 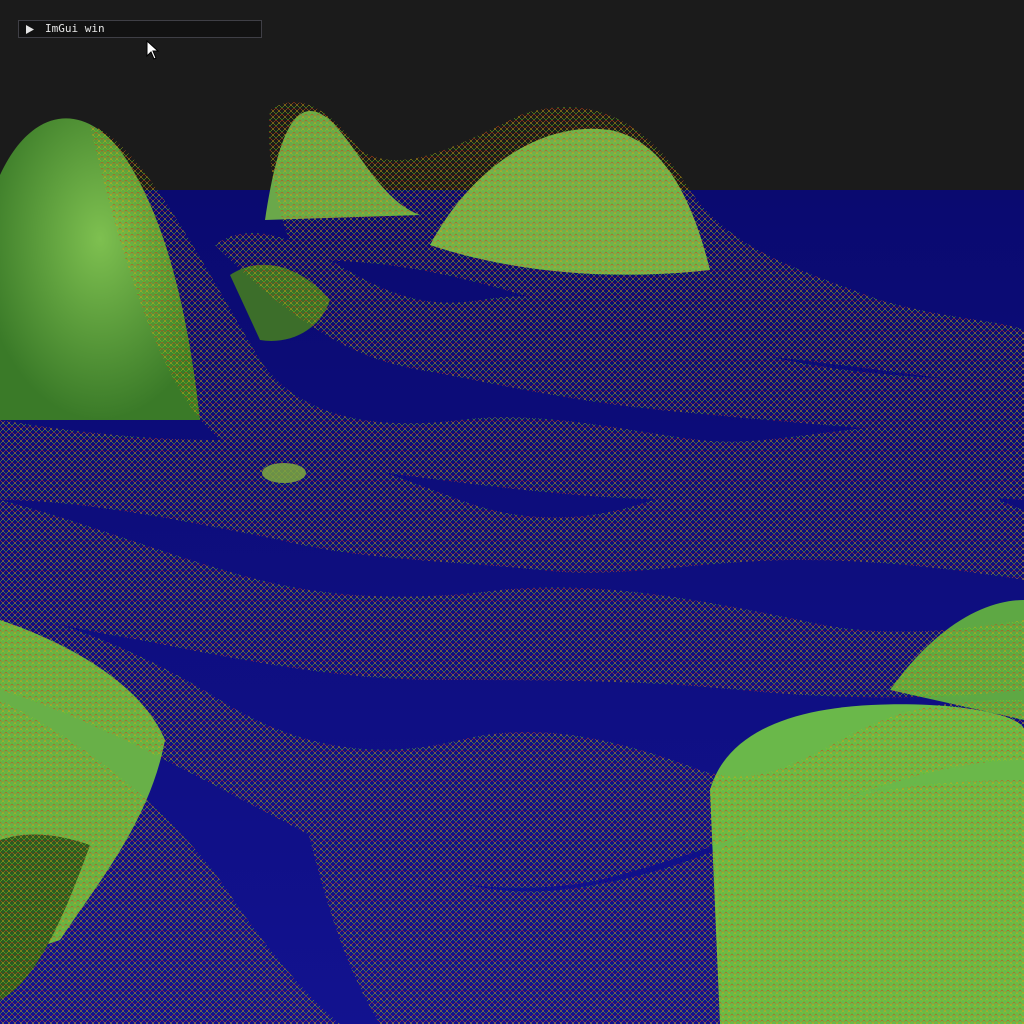 What do you see at coordinates (75, 29) in the screenshot?
I see `window-title: ImGui win` at bounding box center [75, 29].